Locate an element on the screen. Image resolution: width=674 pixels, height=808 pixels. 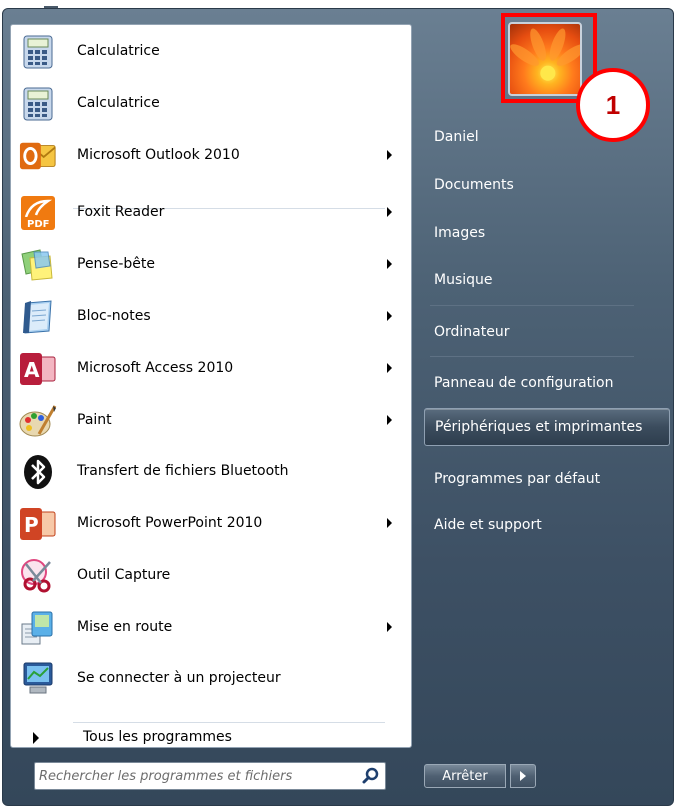
access-icon: A is located at coordinates (38, 369).